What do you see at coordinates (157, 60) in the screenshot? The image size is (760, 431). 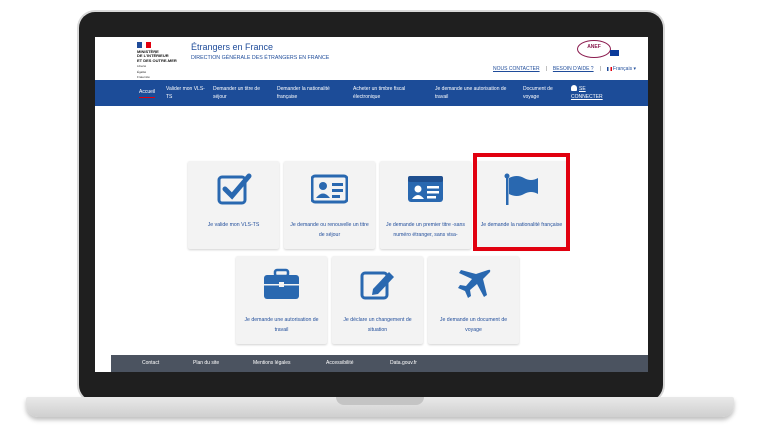 I see `ministry-line: ET DES OUTRE-MER` at bounding box center [157, 60].